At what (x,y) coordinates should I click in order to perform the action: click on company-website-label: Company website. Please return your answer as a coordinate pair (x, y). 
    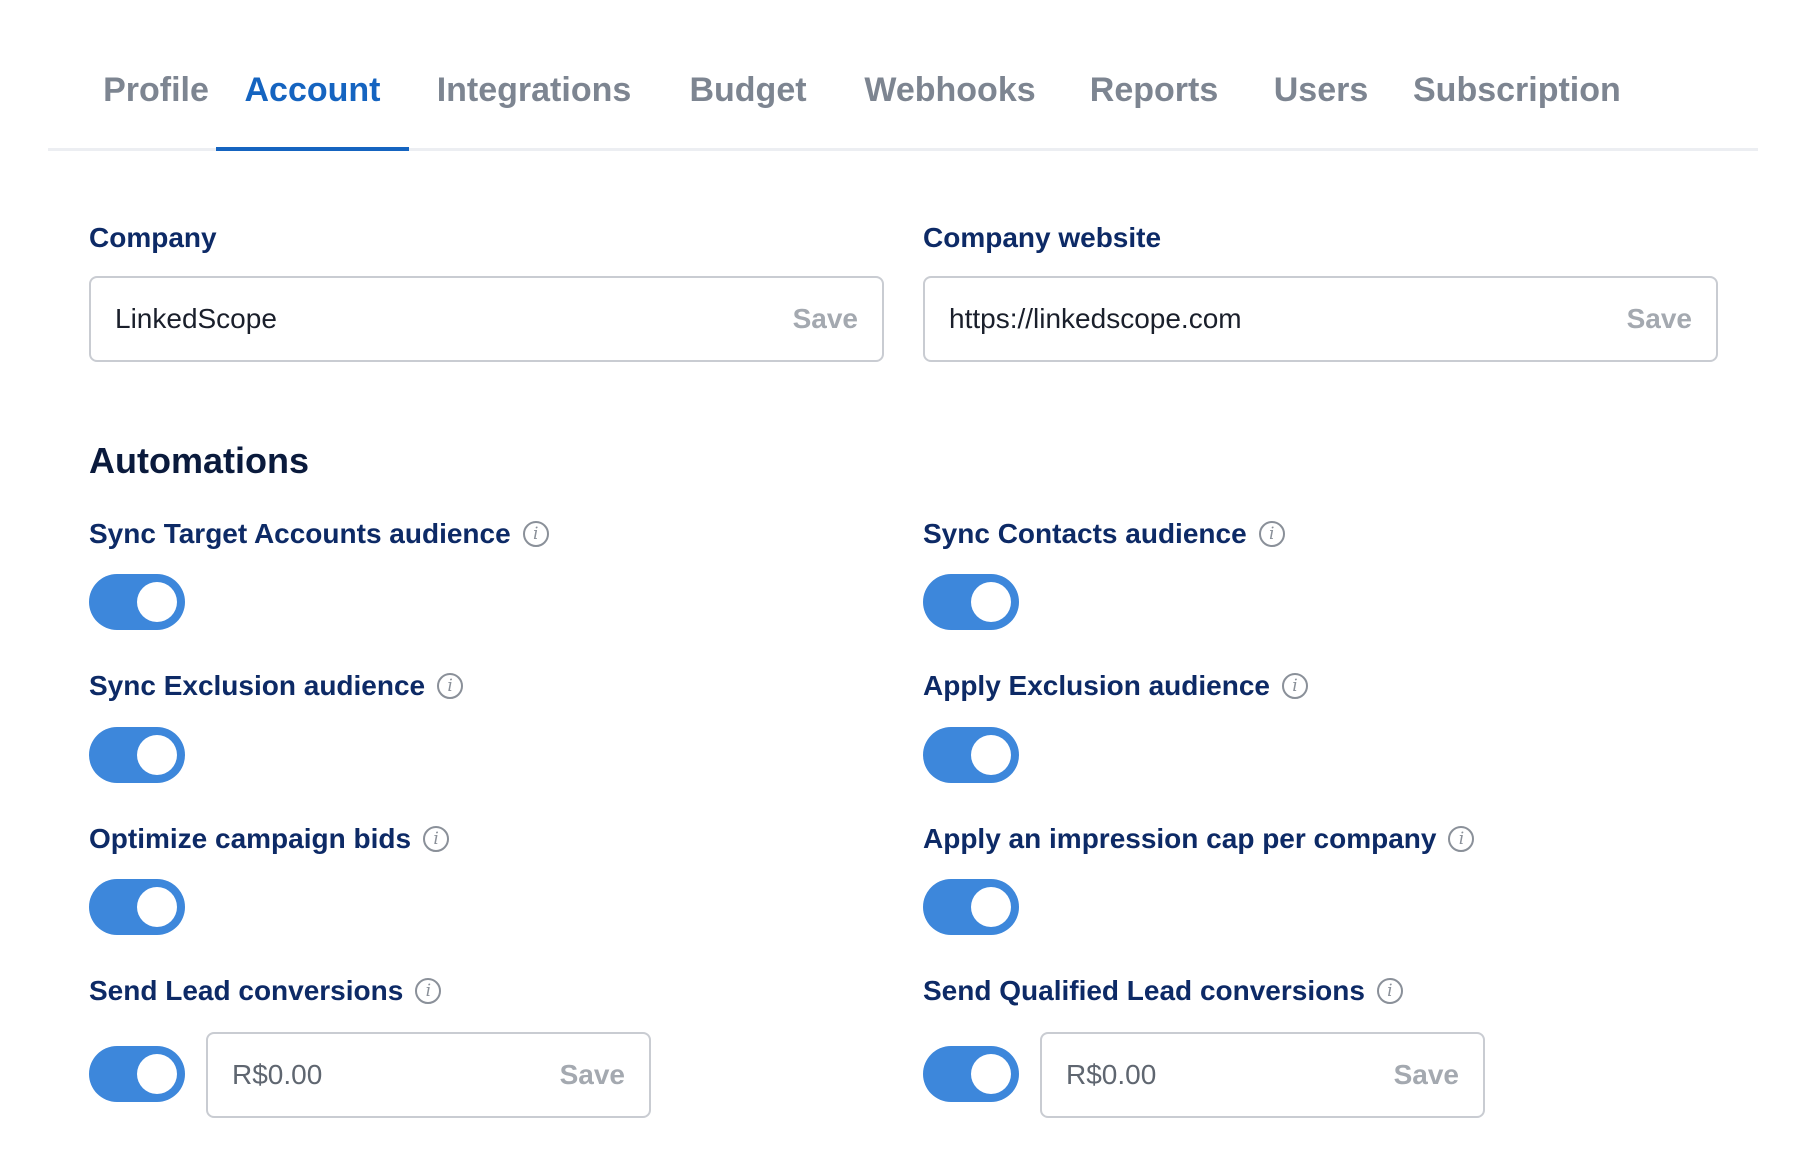
    Looking at the image, I should click on (1042, 237).